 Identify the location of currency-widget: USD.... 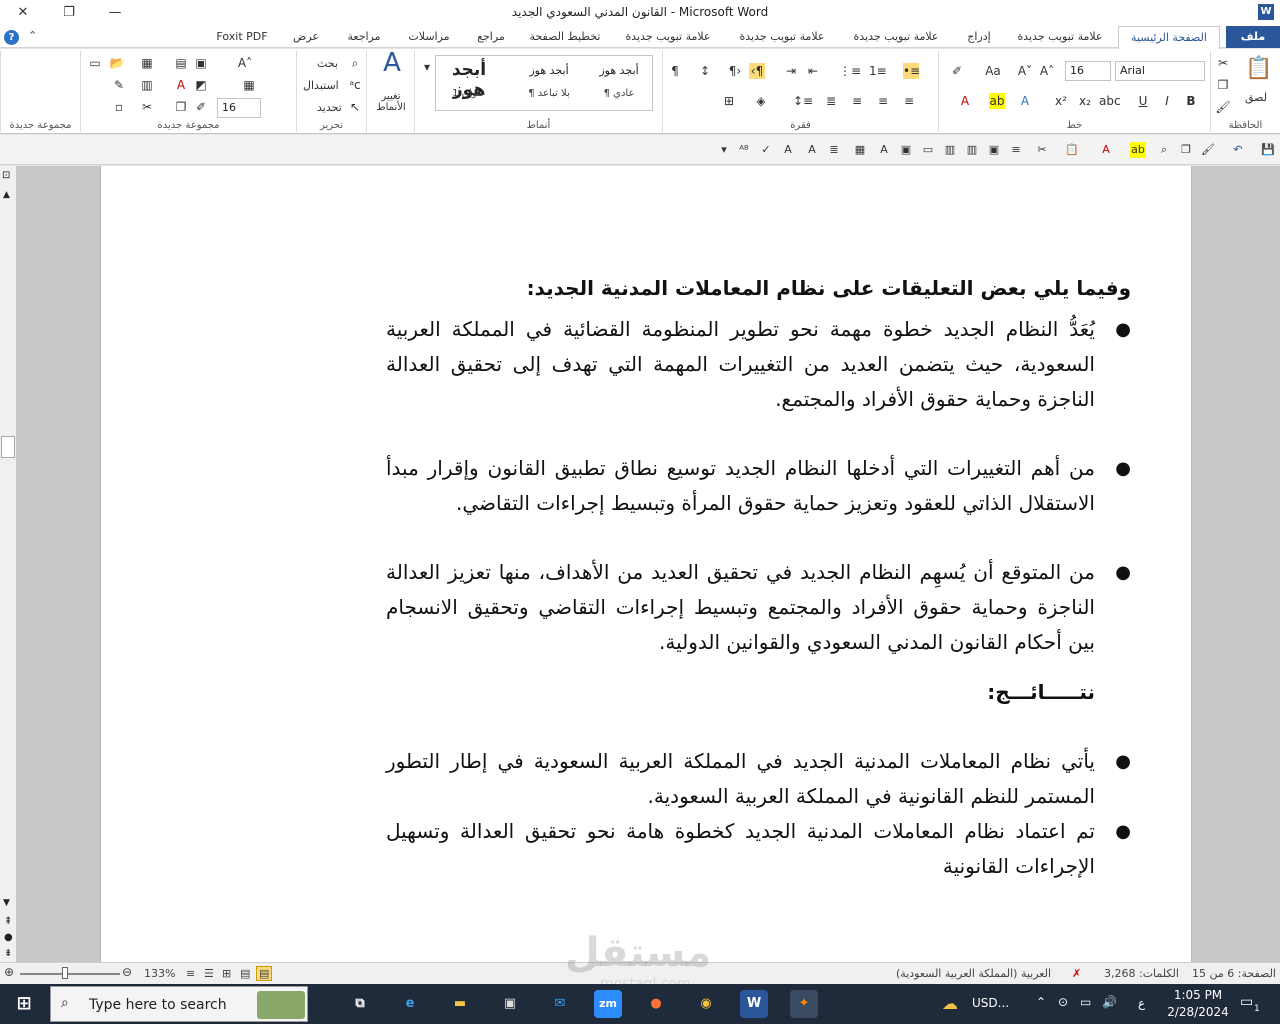
(990, 1003).